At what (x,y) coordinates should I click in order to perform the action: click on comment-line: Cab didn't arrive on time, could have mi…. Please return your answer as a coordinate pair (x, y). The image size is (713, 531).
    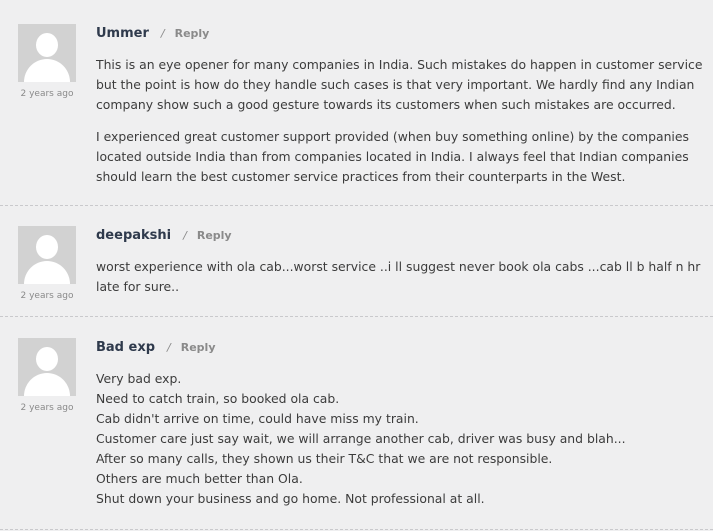
    Looking at the image, I should click on (257, 418).